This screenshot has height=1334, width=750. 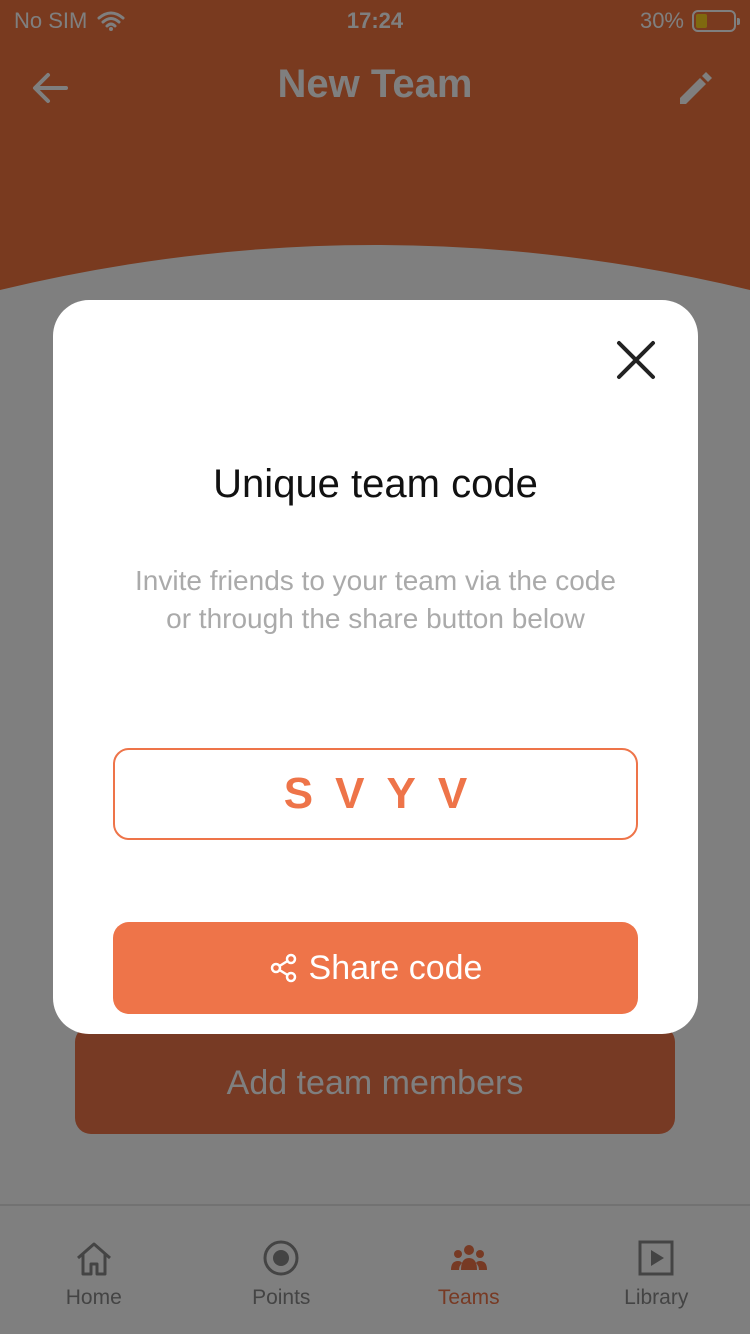 I want to click on share-code-label: Share code, so click(x=395, y=967).